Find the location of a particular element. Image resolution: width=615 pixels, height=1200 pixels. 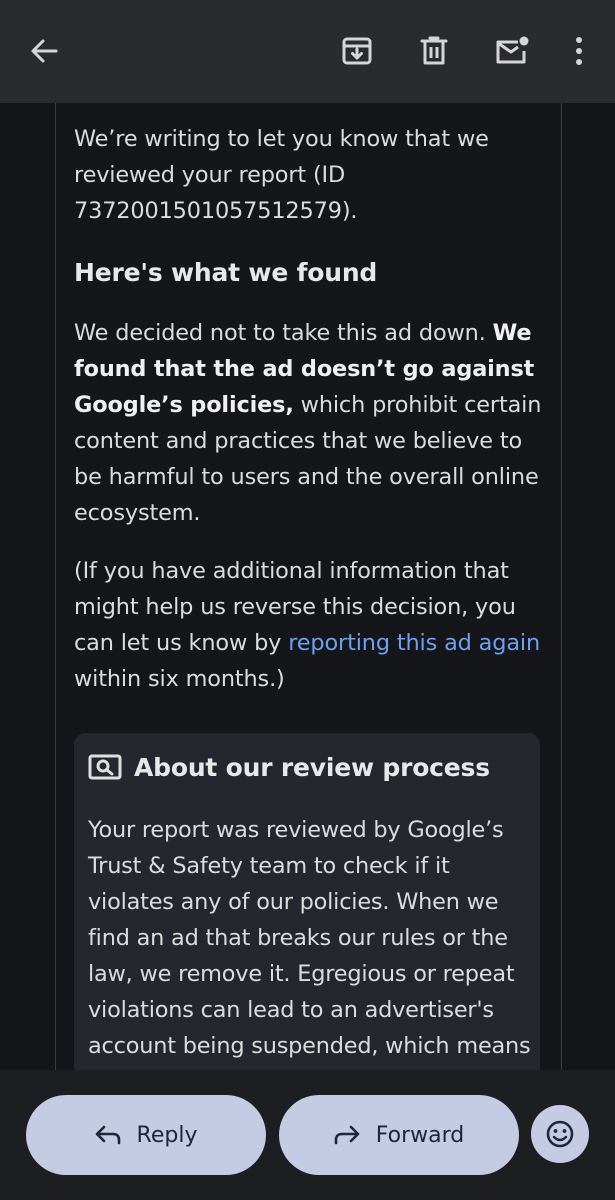

followup-text-end: within six months.) is located at coordinates (179, 679).